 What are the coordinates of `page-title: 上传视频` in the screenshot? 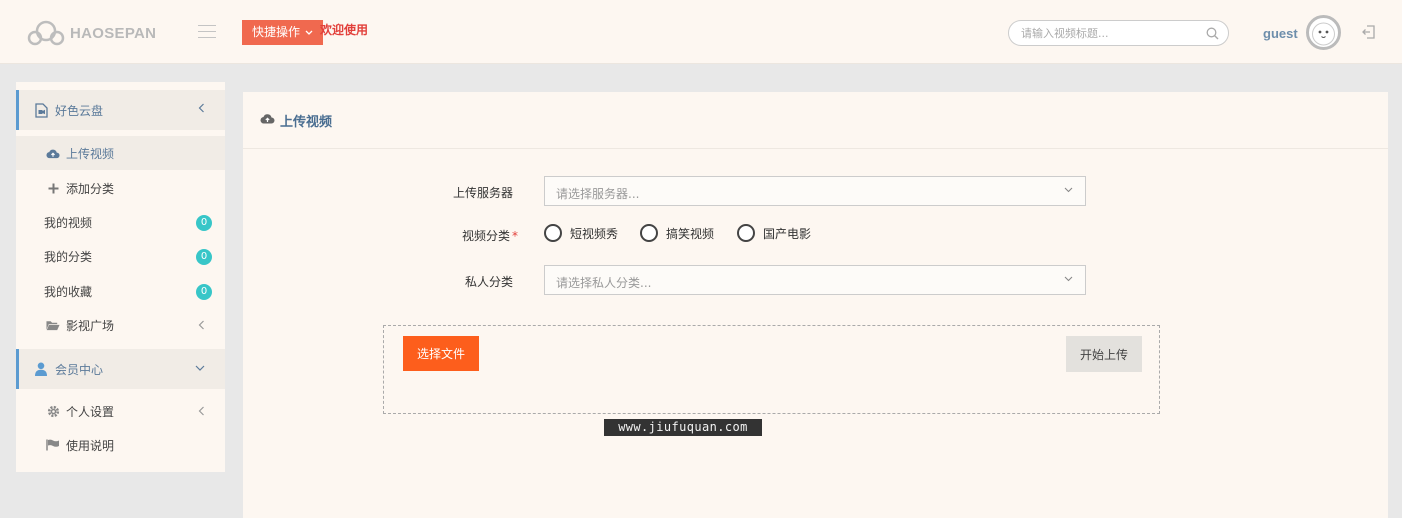 It's located at (306, 122).